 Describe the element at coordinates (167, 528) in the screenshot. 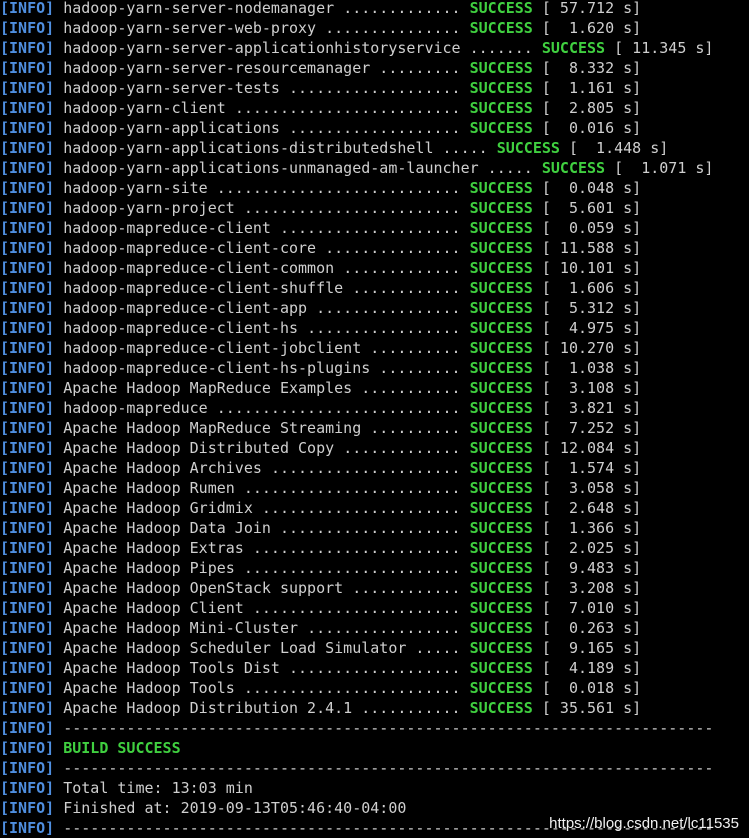

I see `module-name: Apache Hadoop Data Join` at that location.